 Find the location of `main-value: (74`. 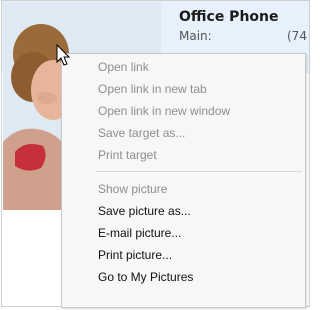

main-value: (74 is located at coordinates (297, 36).